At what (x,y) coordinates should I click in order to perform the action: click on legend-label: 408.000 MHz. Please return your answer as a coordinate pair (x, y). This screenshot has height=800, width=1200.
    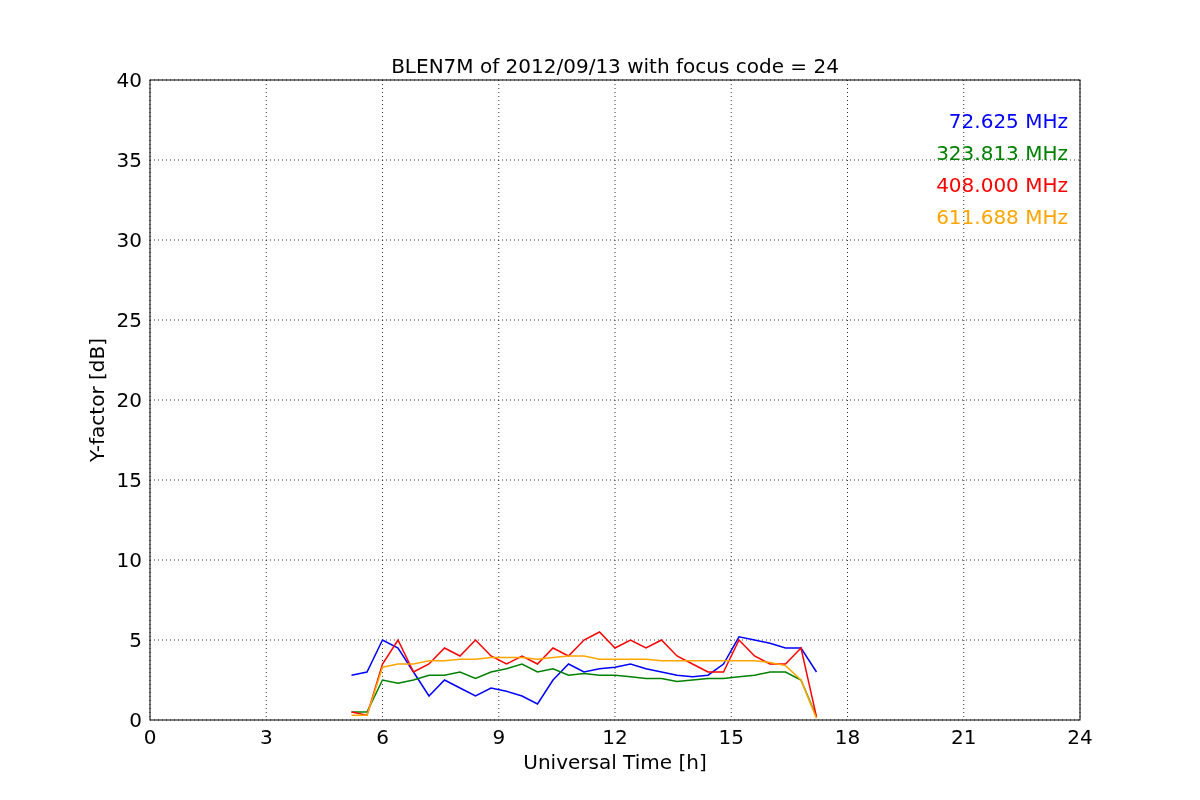
    Looking at the image, I should click on (1002, 185).